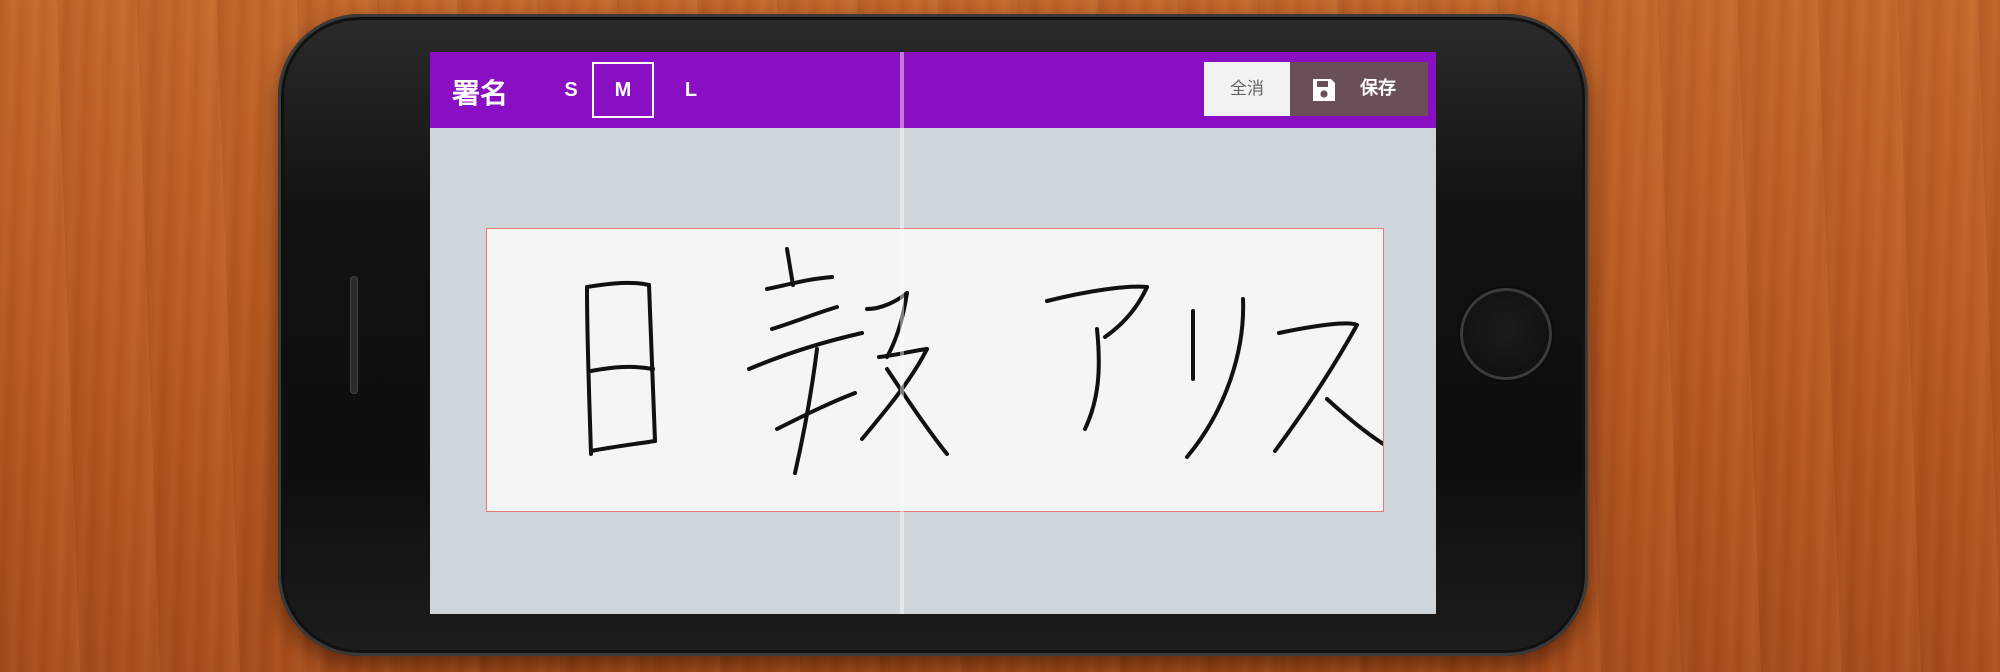 The width and height of the screenshot is (2000, 672). I want to click on save-button-label: 保存, so click(1378, 88).